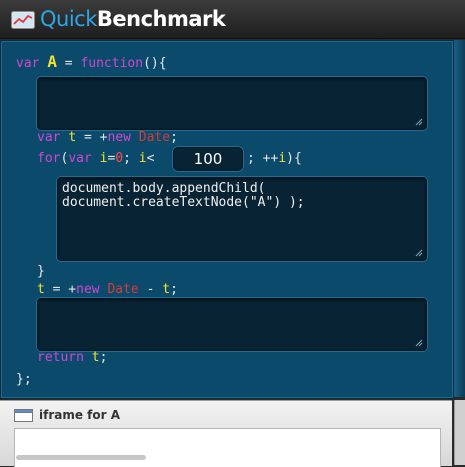 The height and width of the screenshot is (467, 465). I want to click on for-loop-tail: ; ++i){, so click(274, 158).